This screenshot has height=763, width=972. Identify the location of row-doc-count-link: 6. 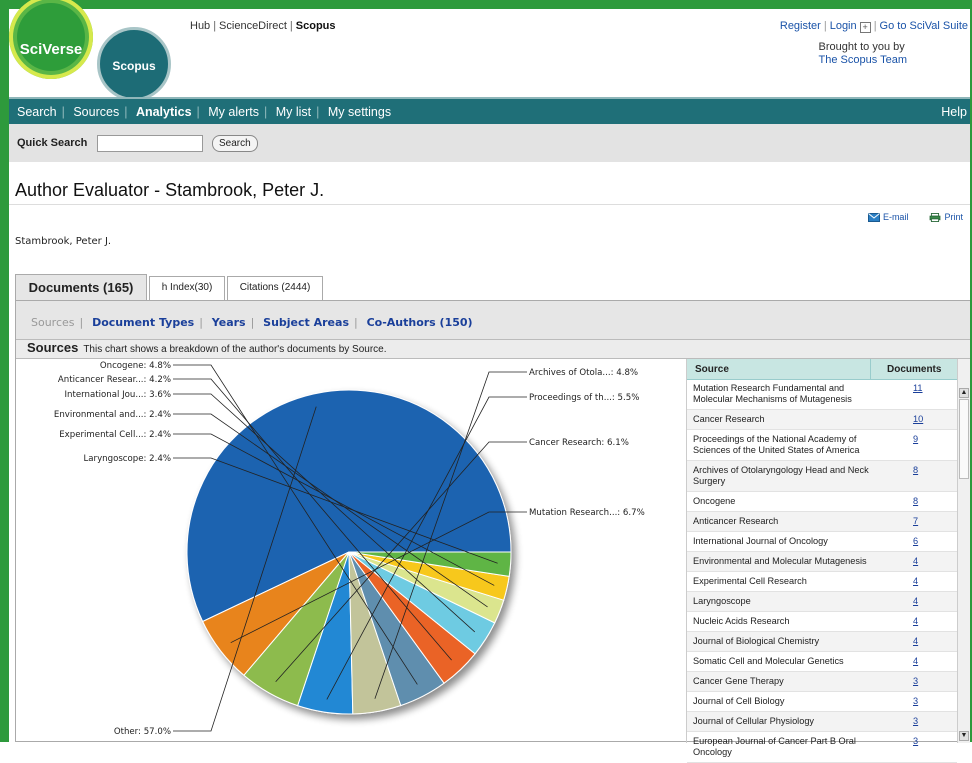
(915, 541).